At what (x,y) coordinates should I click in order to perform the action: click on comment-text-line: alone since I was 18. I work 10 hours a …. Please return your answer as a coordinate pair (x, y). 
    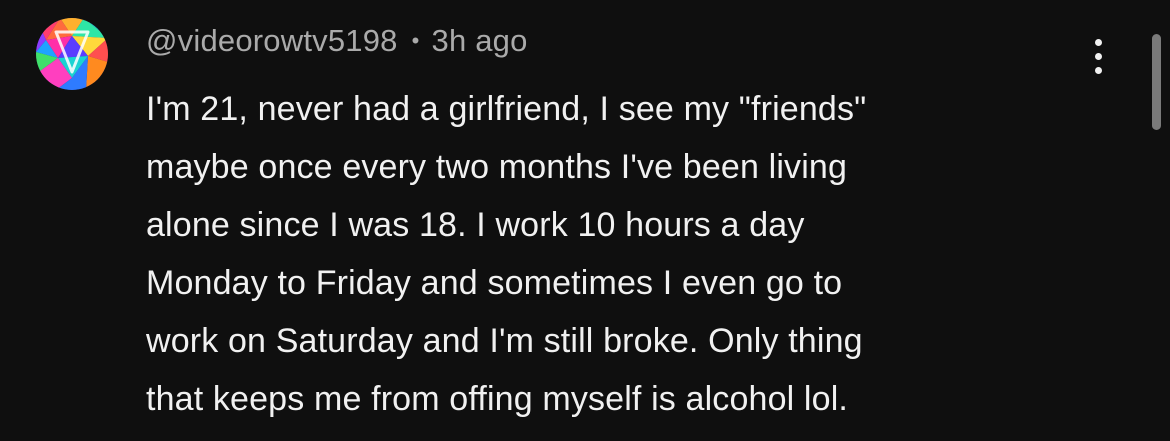
    Looking at the image, I should click on (475, 225).